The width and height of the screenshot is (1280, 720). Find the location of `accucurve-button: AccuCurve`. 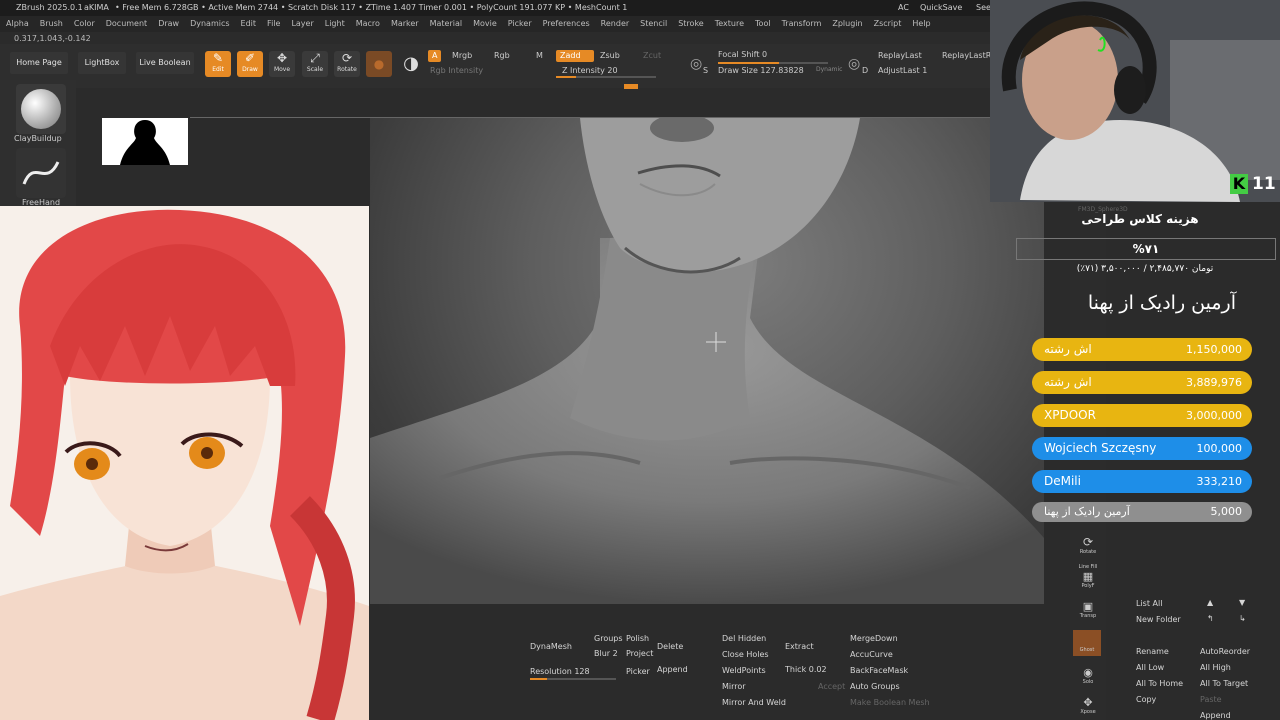

accucurve-button: AccuCurve is located at coordinates (871, 654).